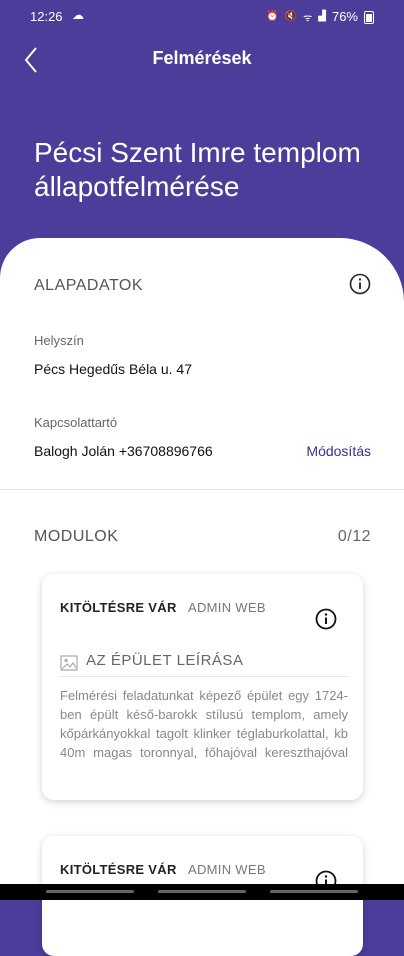 The height and width of the screenshot is (956, 404). What do you see at coordinates (113, 369) in the screenshot?
I see `location-value: Pécs Hegedűs Béla u. 47` at bounding box center [113, 369].